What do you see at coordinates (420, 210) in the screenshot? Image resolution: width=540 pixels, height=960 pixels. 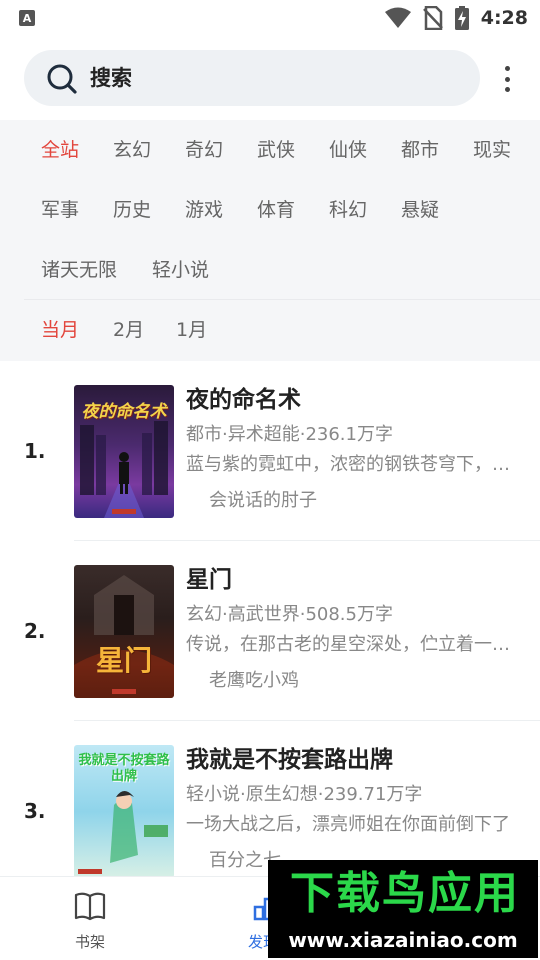 I see `category-chip: 悬疑` at bounding box center [420, 210].